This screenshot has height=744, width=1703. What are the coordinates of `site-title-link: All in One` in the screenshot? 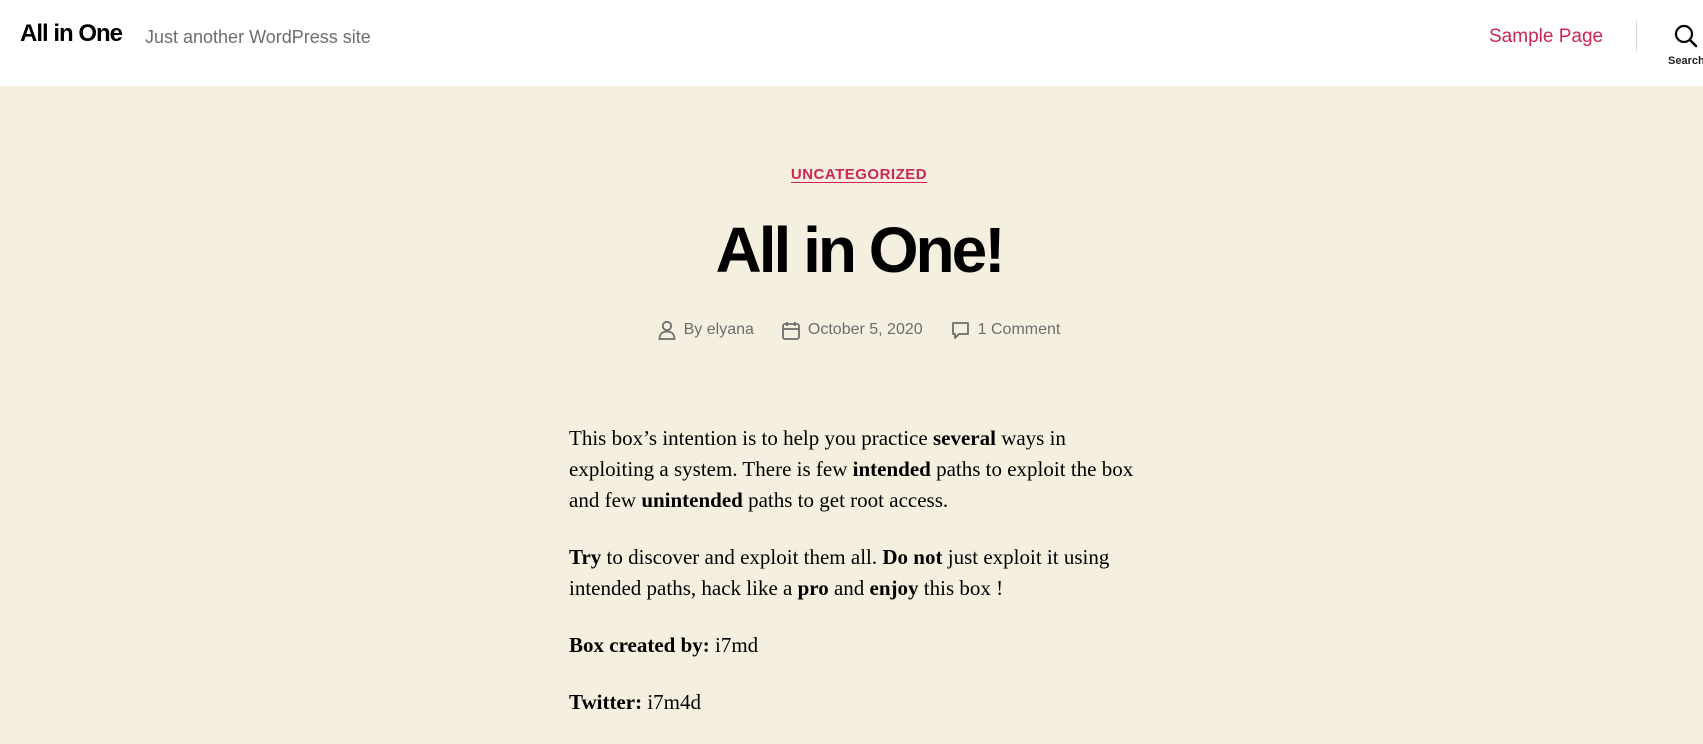 It's located at (71, 34).